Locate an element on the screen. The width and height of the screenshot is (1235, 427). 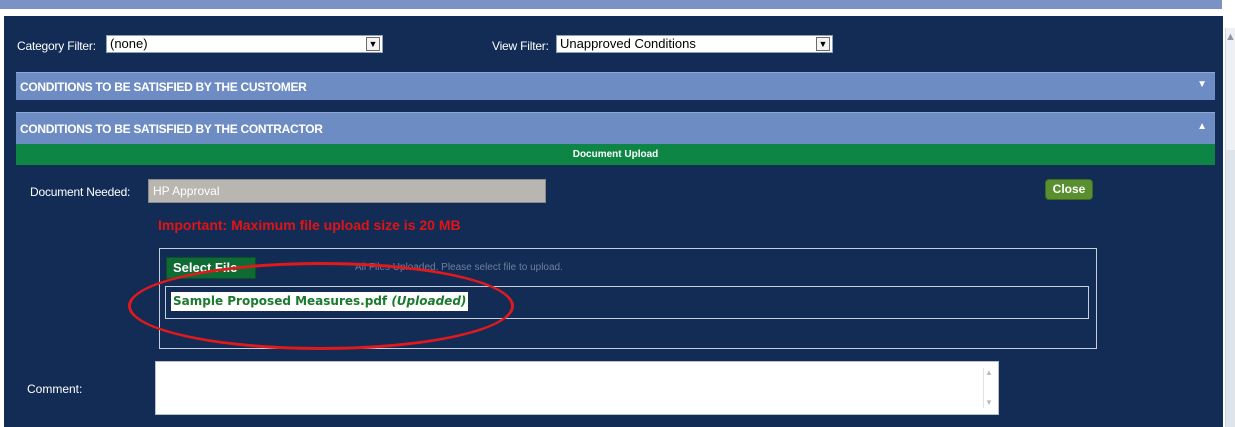
comment-textarea: ▲ ▼ is located at coordinates (577, 388).